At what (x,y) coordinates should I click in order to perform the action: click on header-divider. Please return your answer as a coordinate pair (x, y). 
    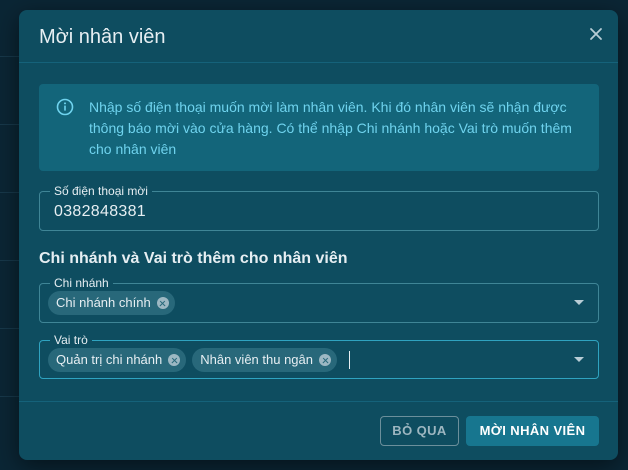
    Looking at the image, I should click on (318, 62).